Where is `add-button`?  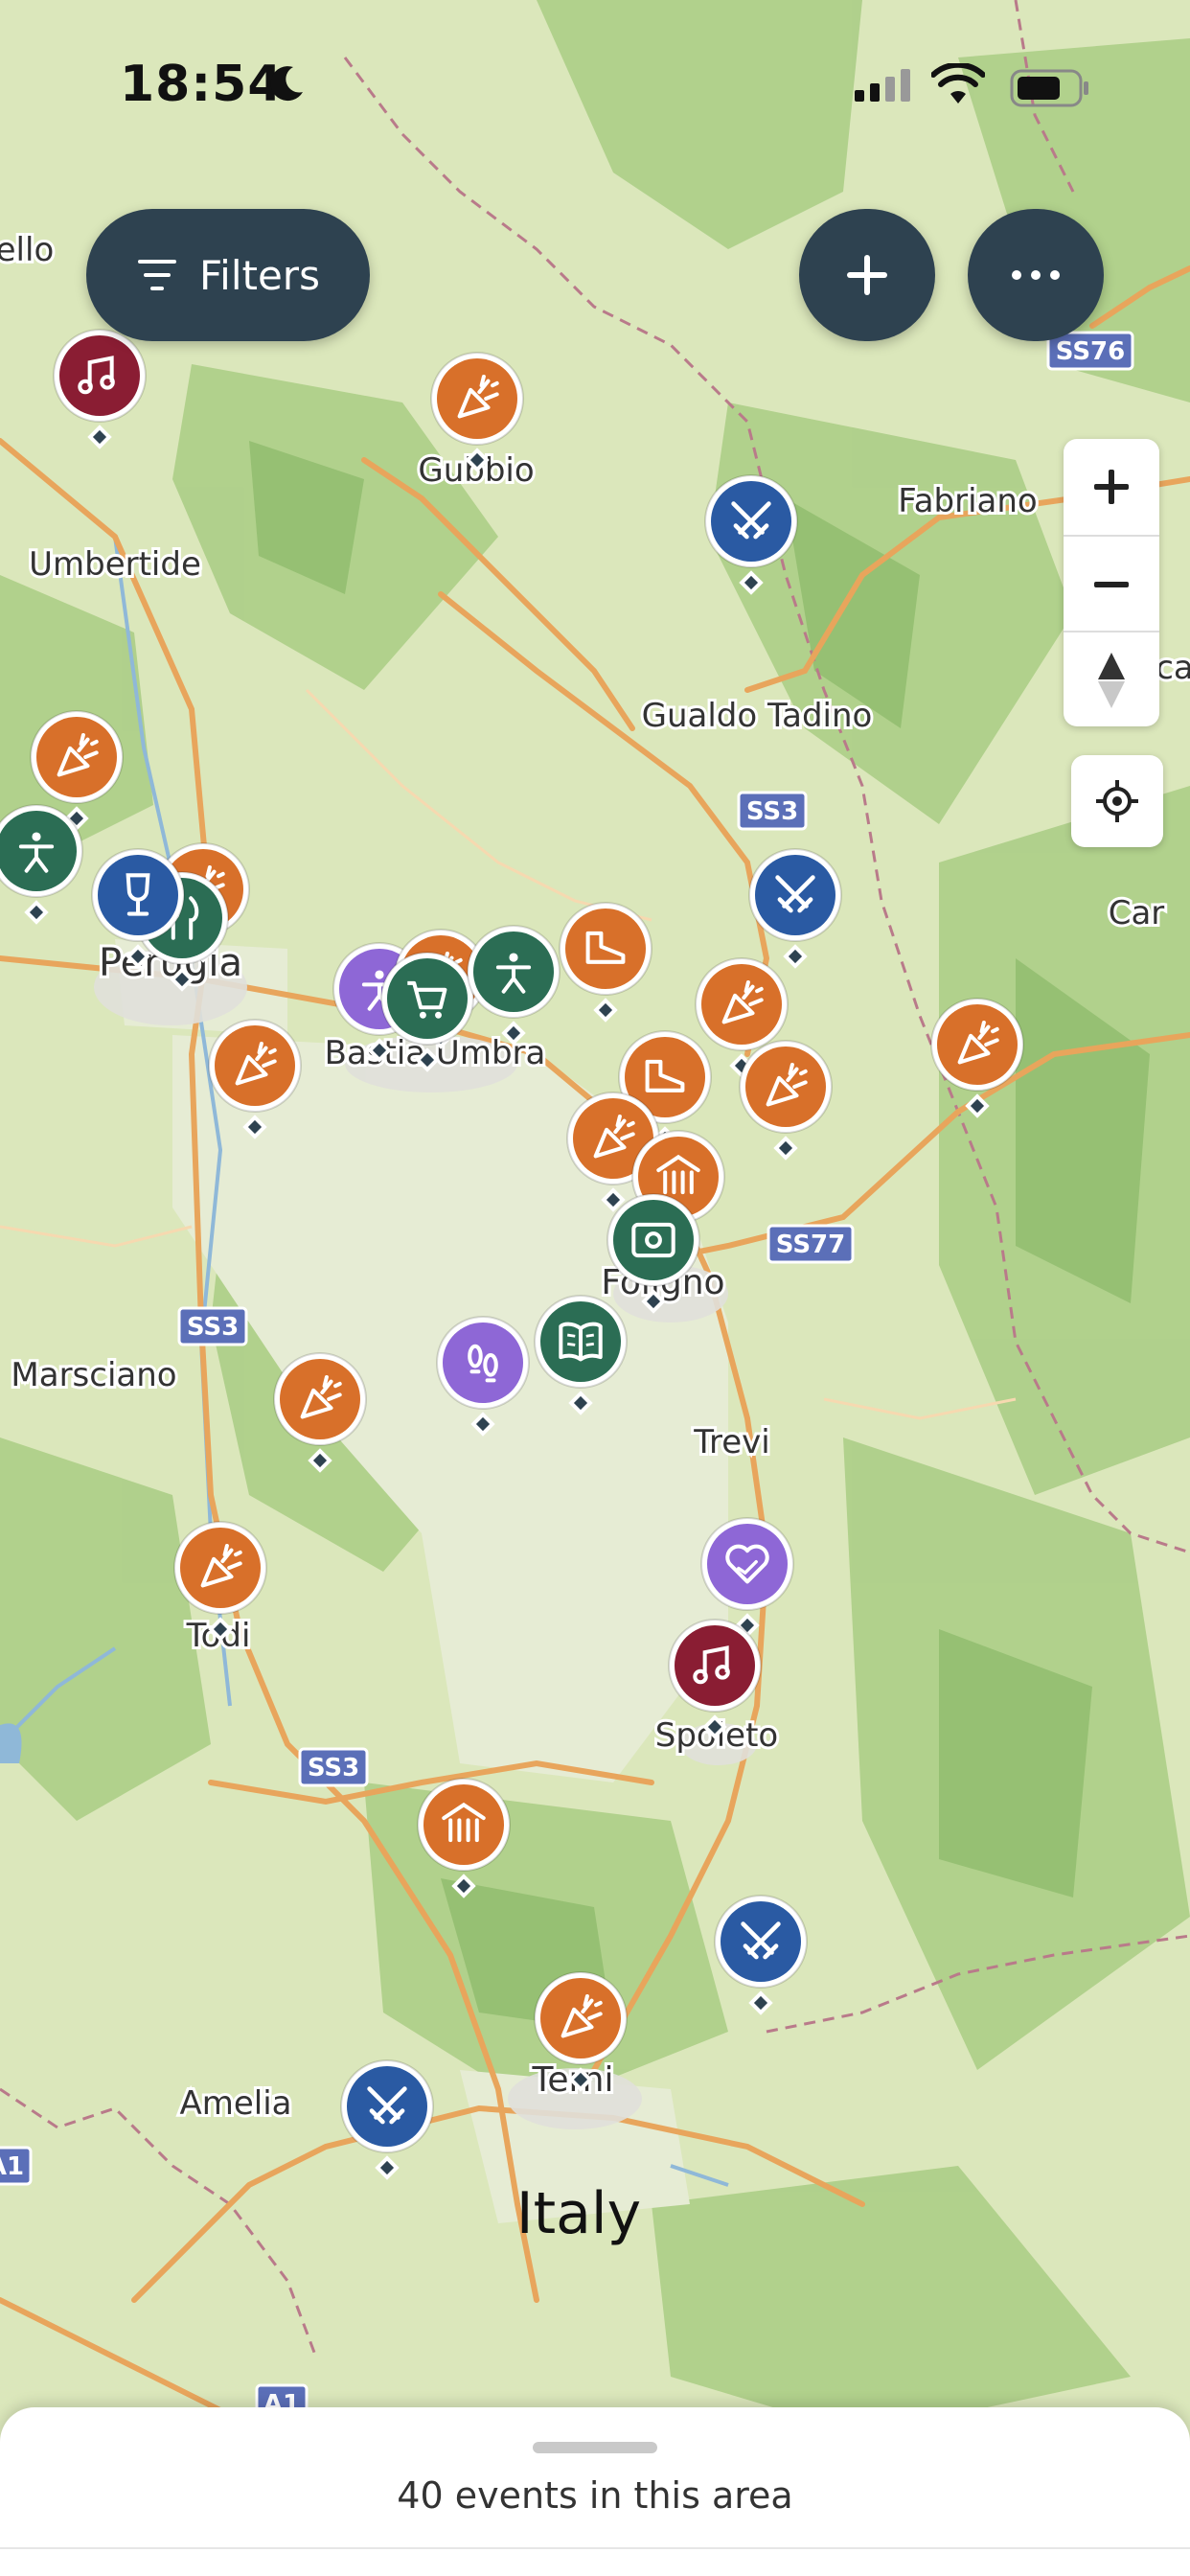
add-button is located at coordinates (867, 275).